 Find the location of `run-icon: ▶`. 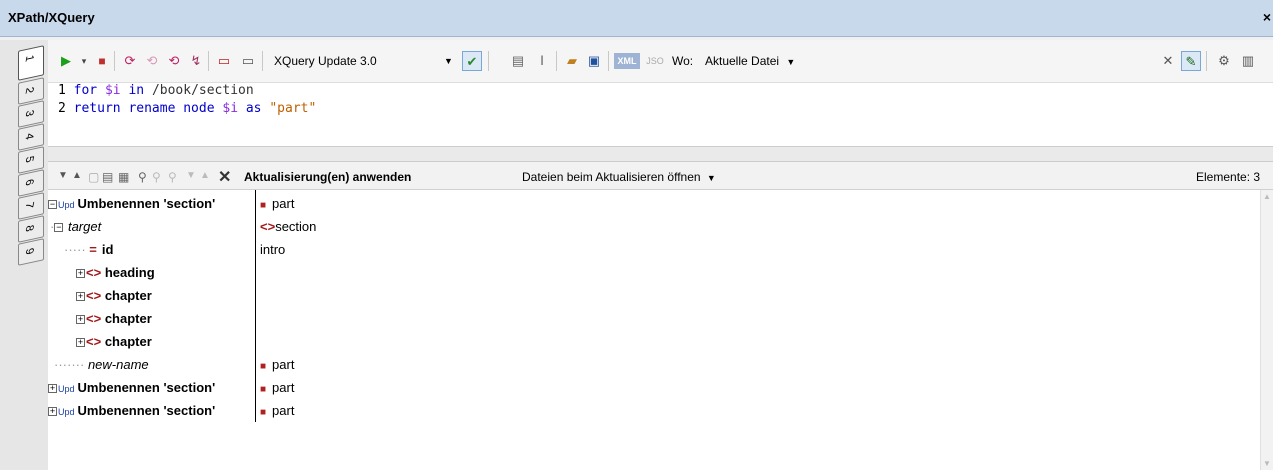

run-icon: ▶ is located at coordinates (66, 61).